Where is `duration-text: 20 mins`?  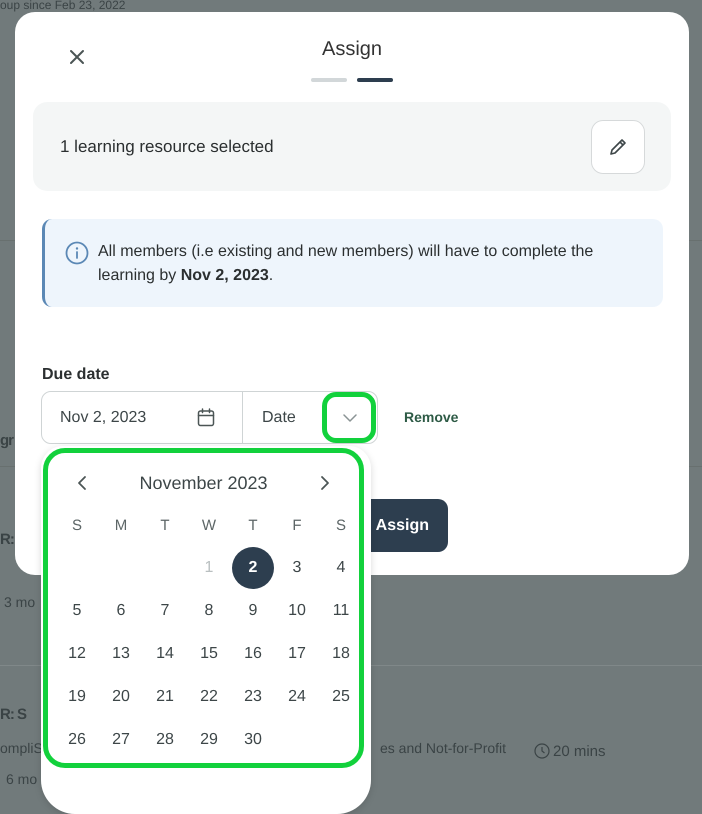
duration-text: 20 mins is located at coordinates (579, 752).